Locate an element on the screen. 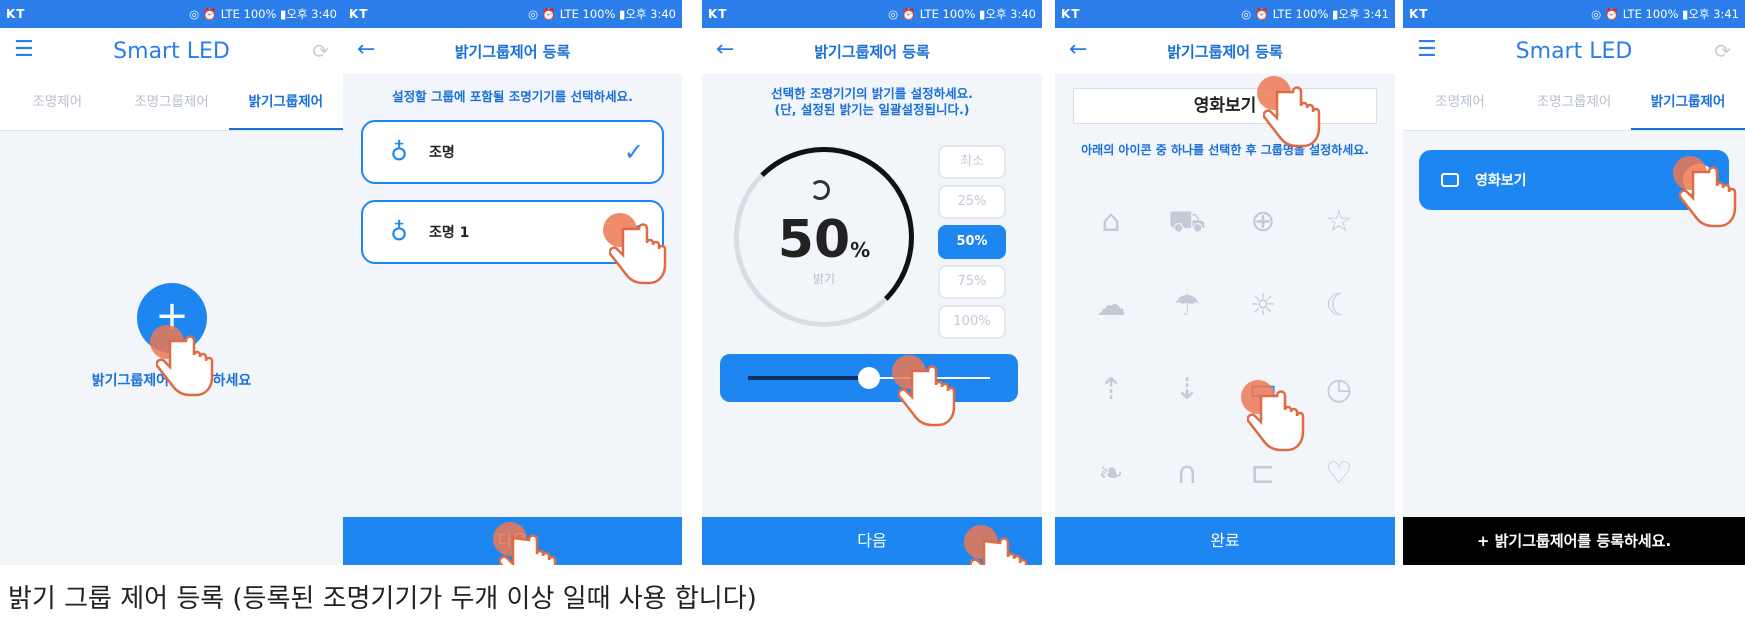  brightness-value: 50% is located at coordinates (824, 240).